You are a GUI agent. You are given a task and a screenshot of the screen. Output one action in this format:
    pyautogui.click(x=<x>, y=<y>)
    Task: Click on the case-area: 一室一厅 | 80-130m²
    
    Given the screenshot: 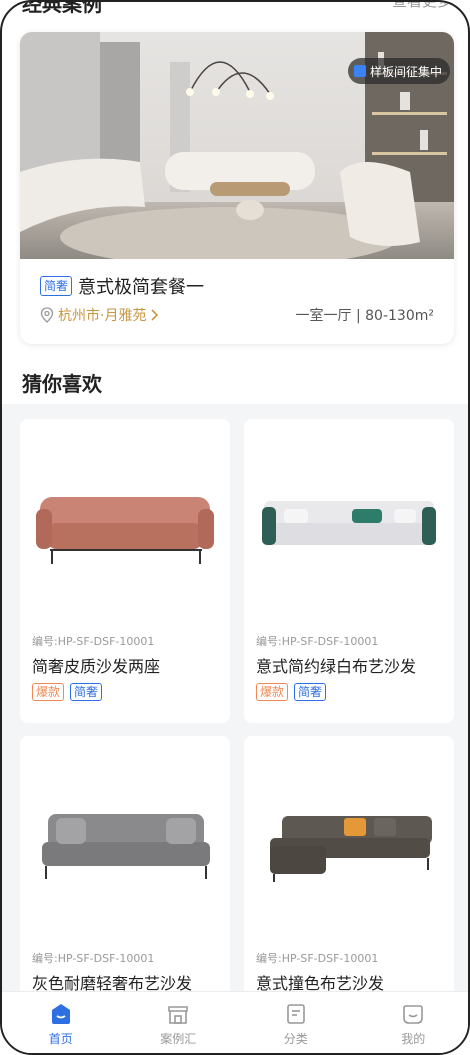 What is the action you would take?
    pyautogui.click(x=364, y=316)
    